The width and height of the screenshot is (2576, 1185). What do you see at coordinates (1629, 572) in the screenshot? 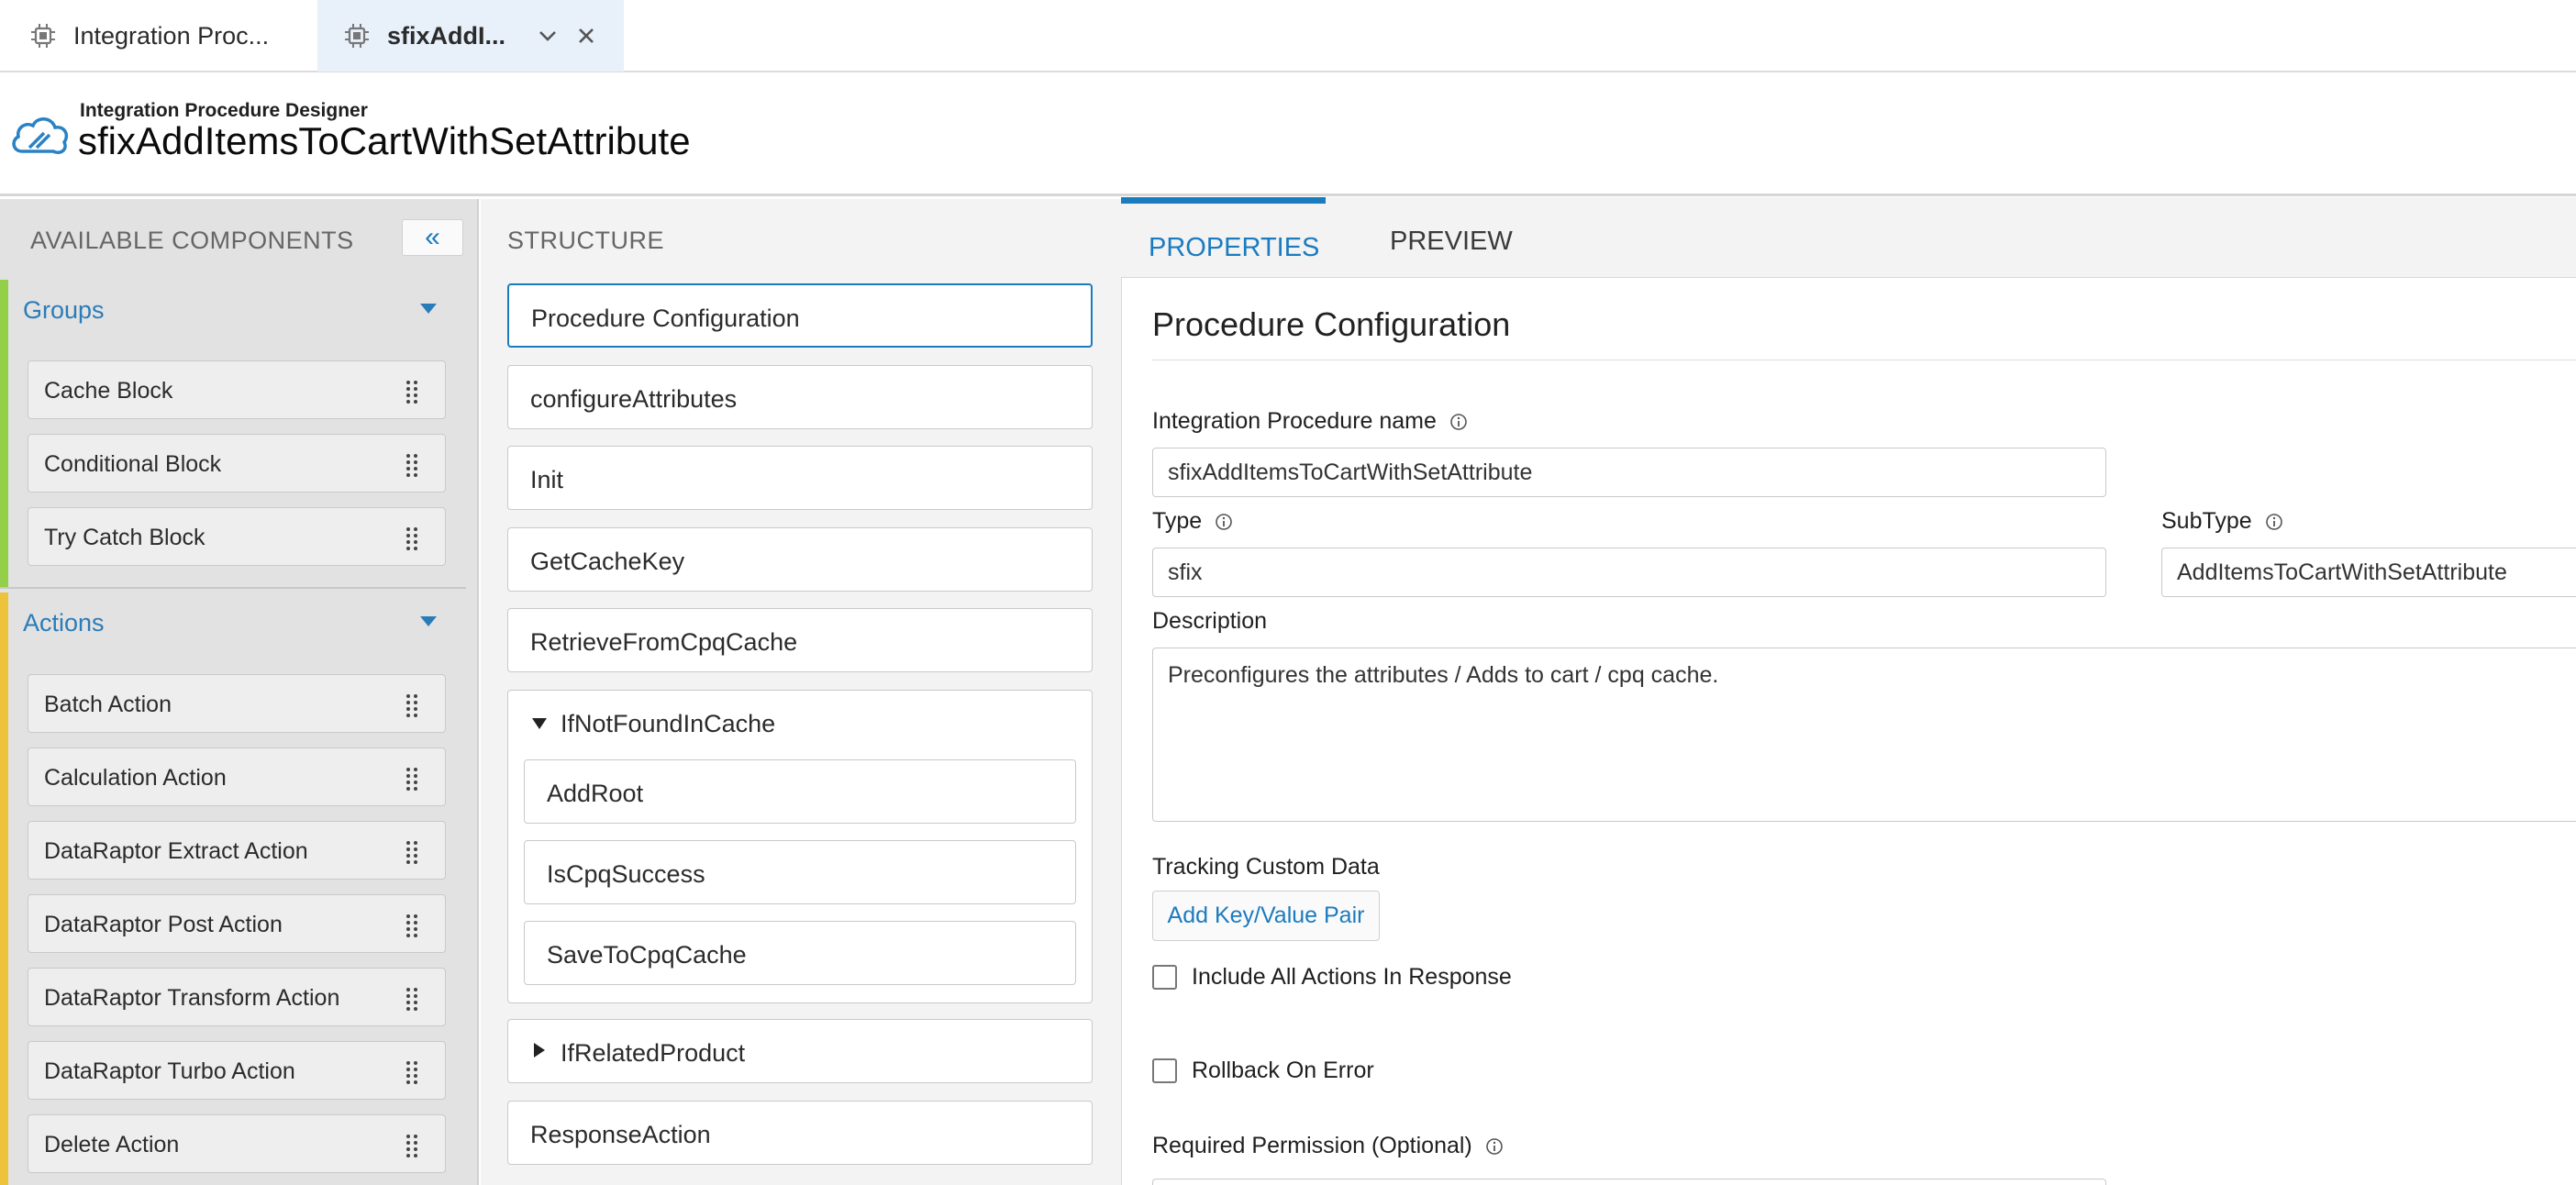
I see `type-input: sfix` at bounding box center [1629, 572].